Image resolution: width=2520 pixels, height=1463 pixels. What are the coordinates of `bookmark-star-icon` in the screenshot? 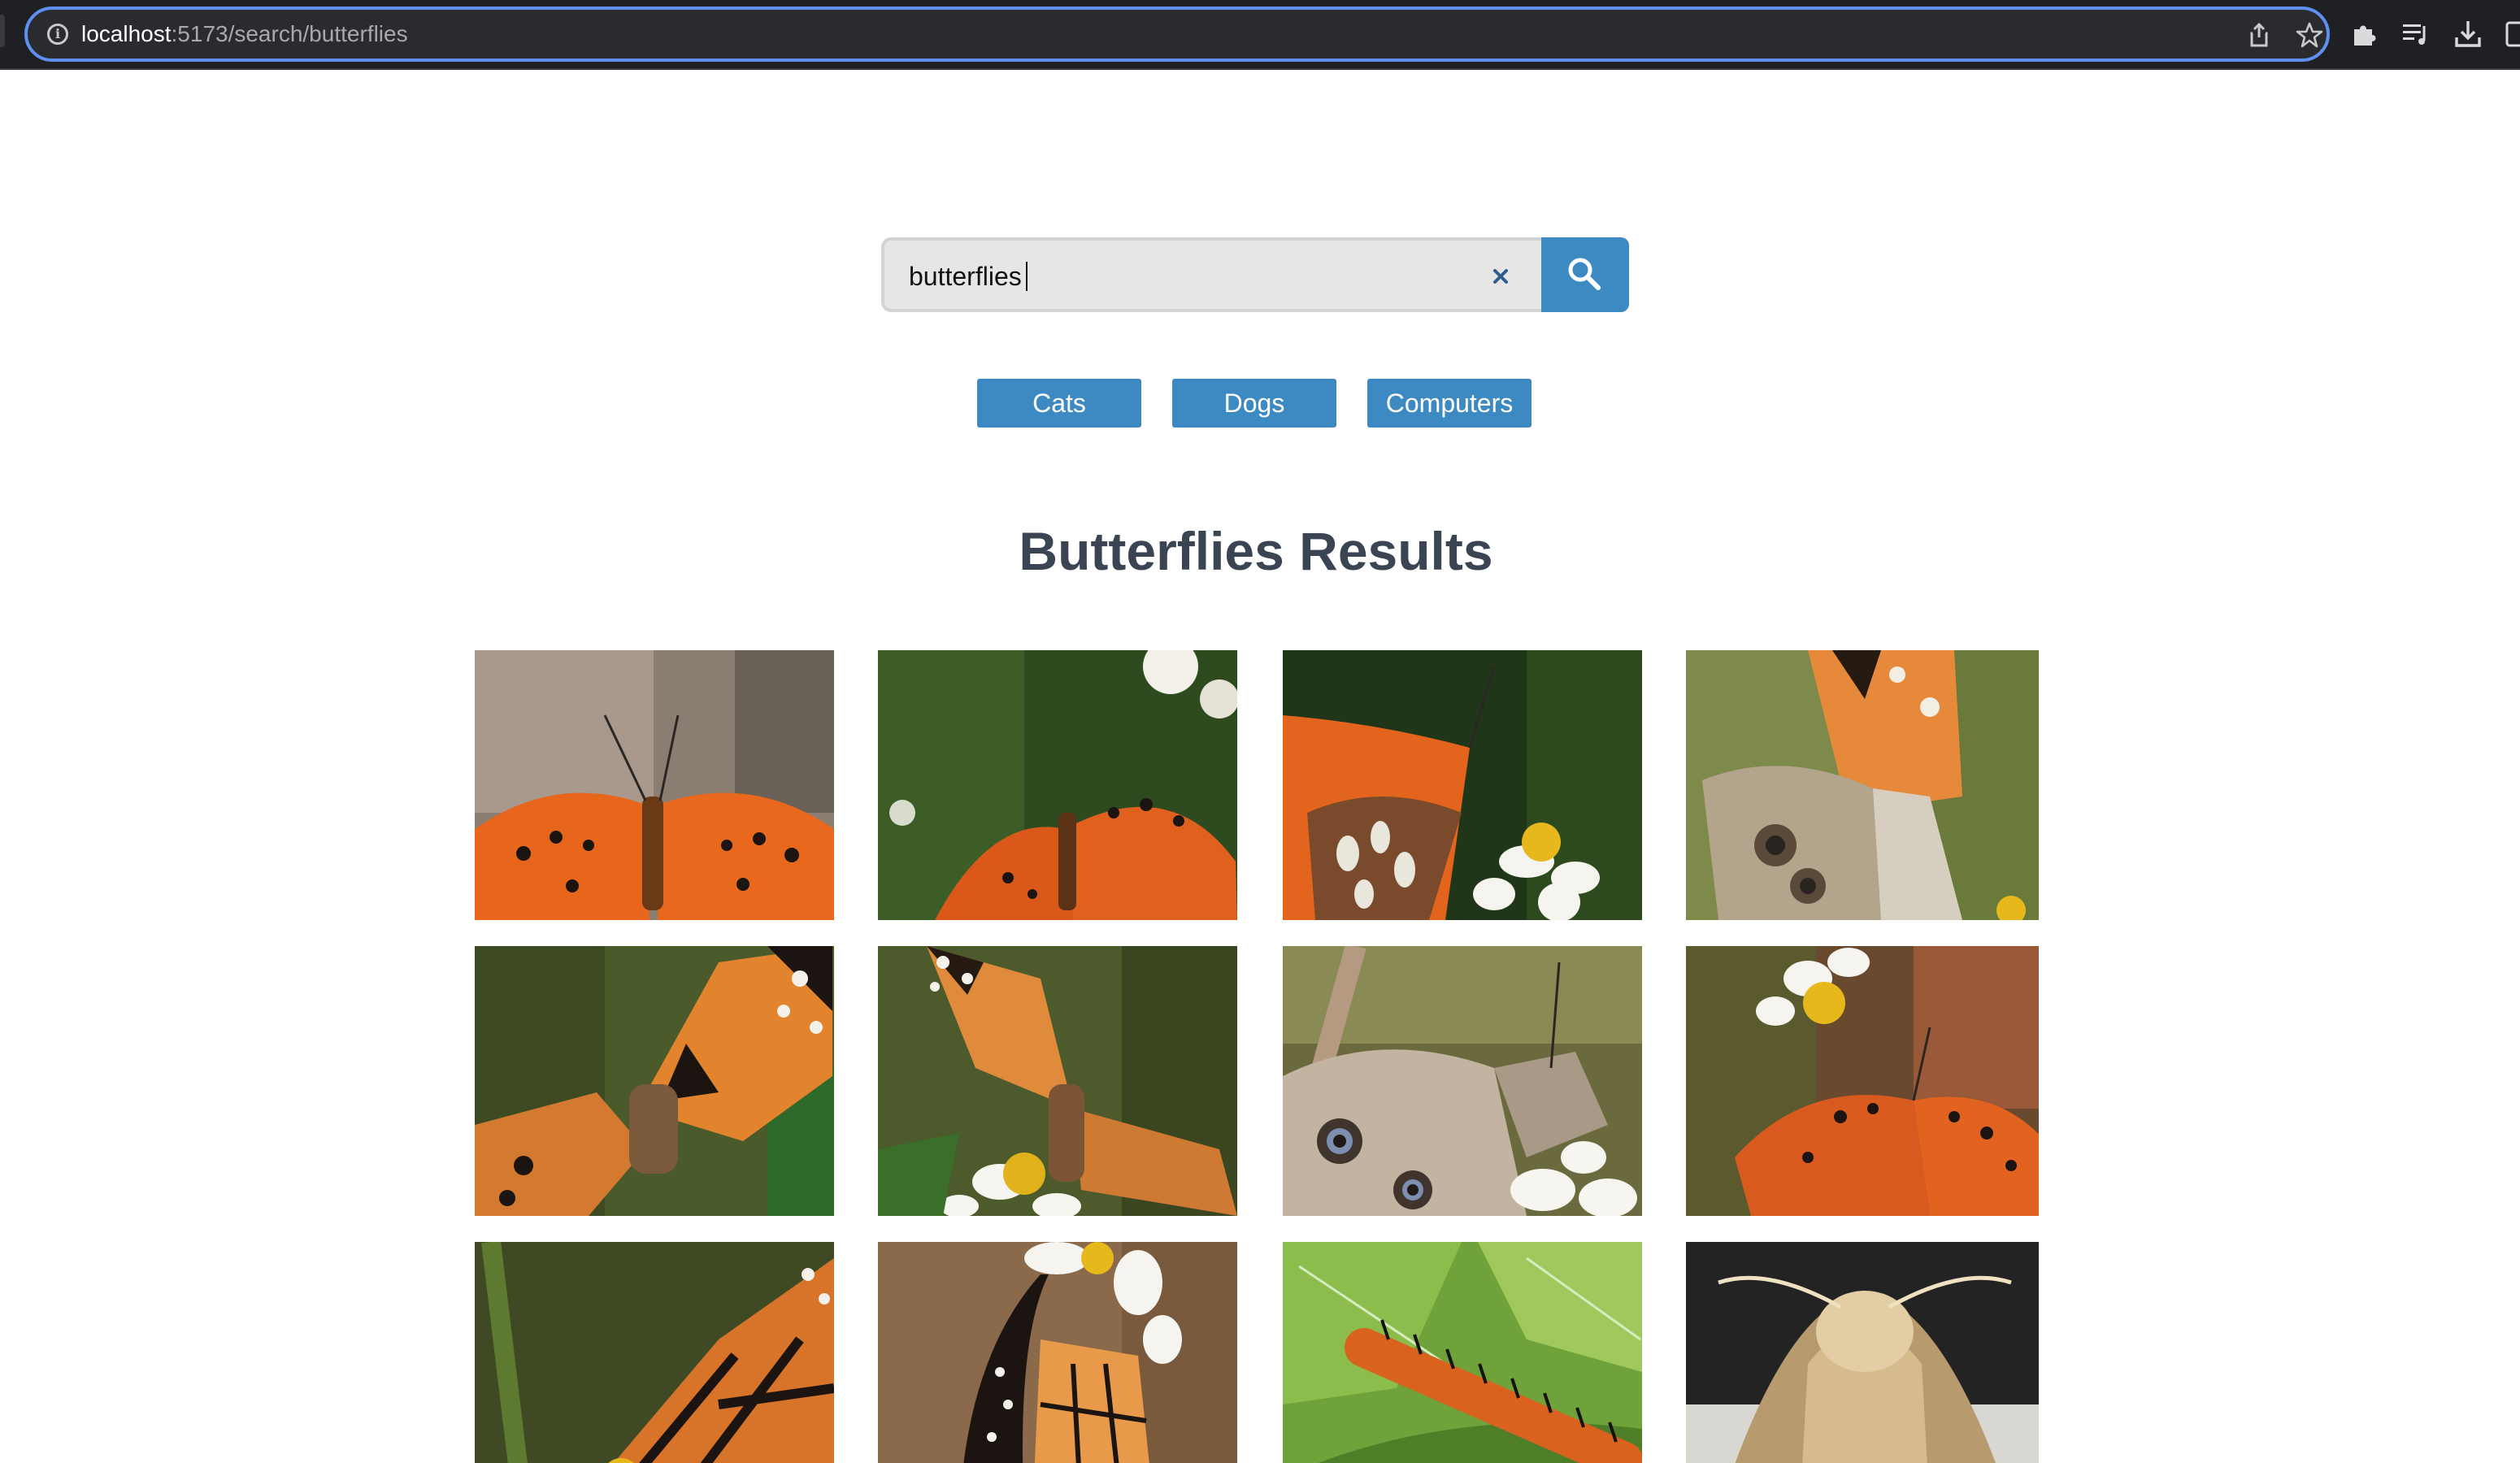 It's located at (2309, 35).